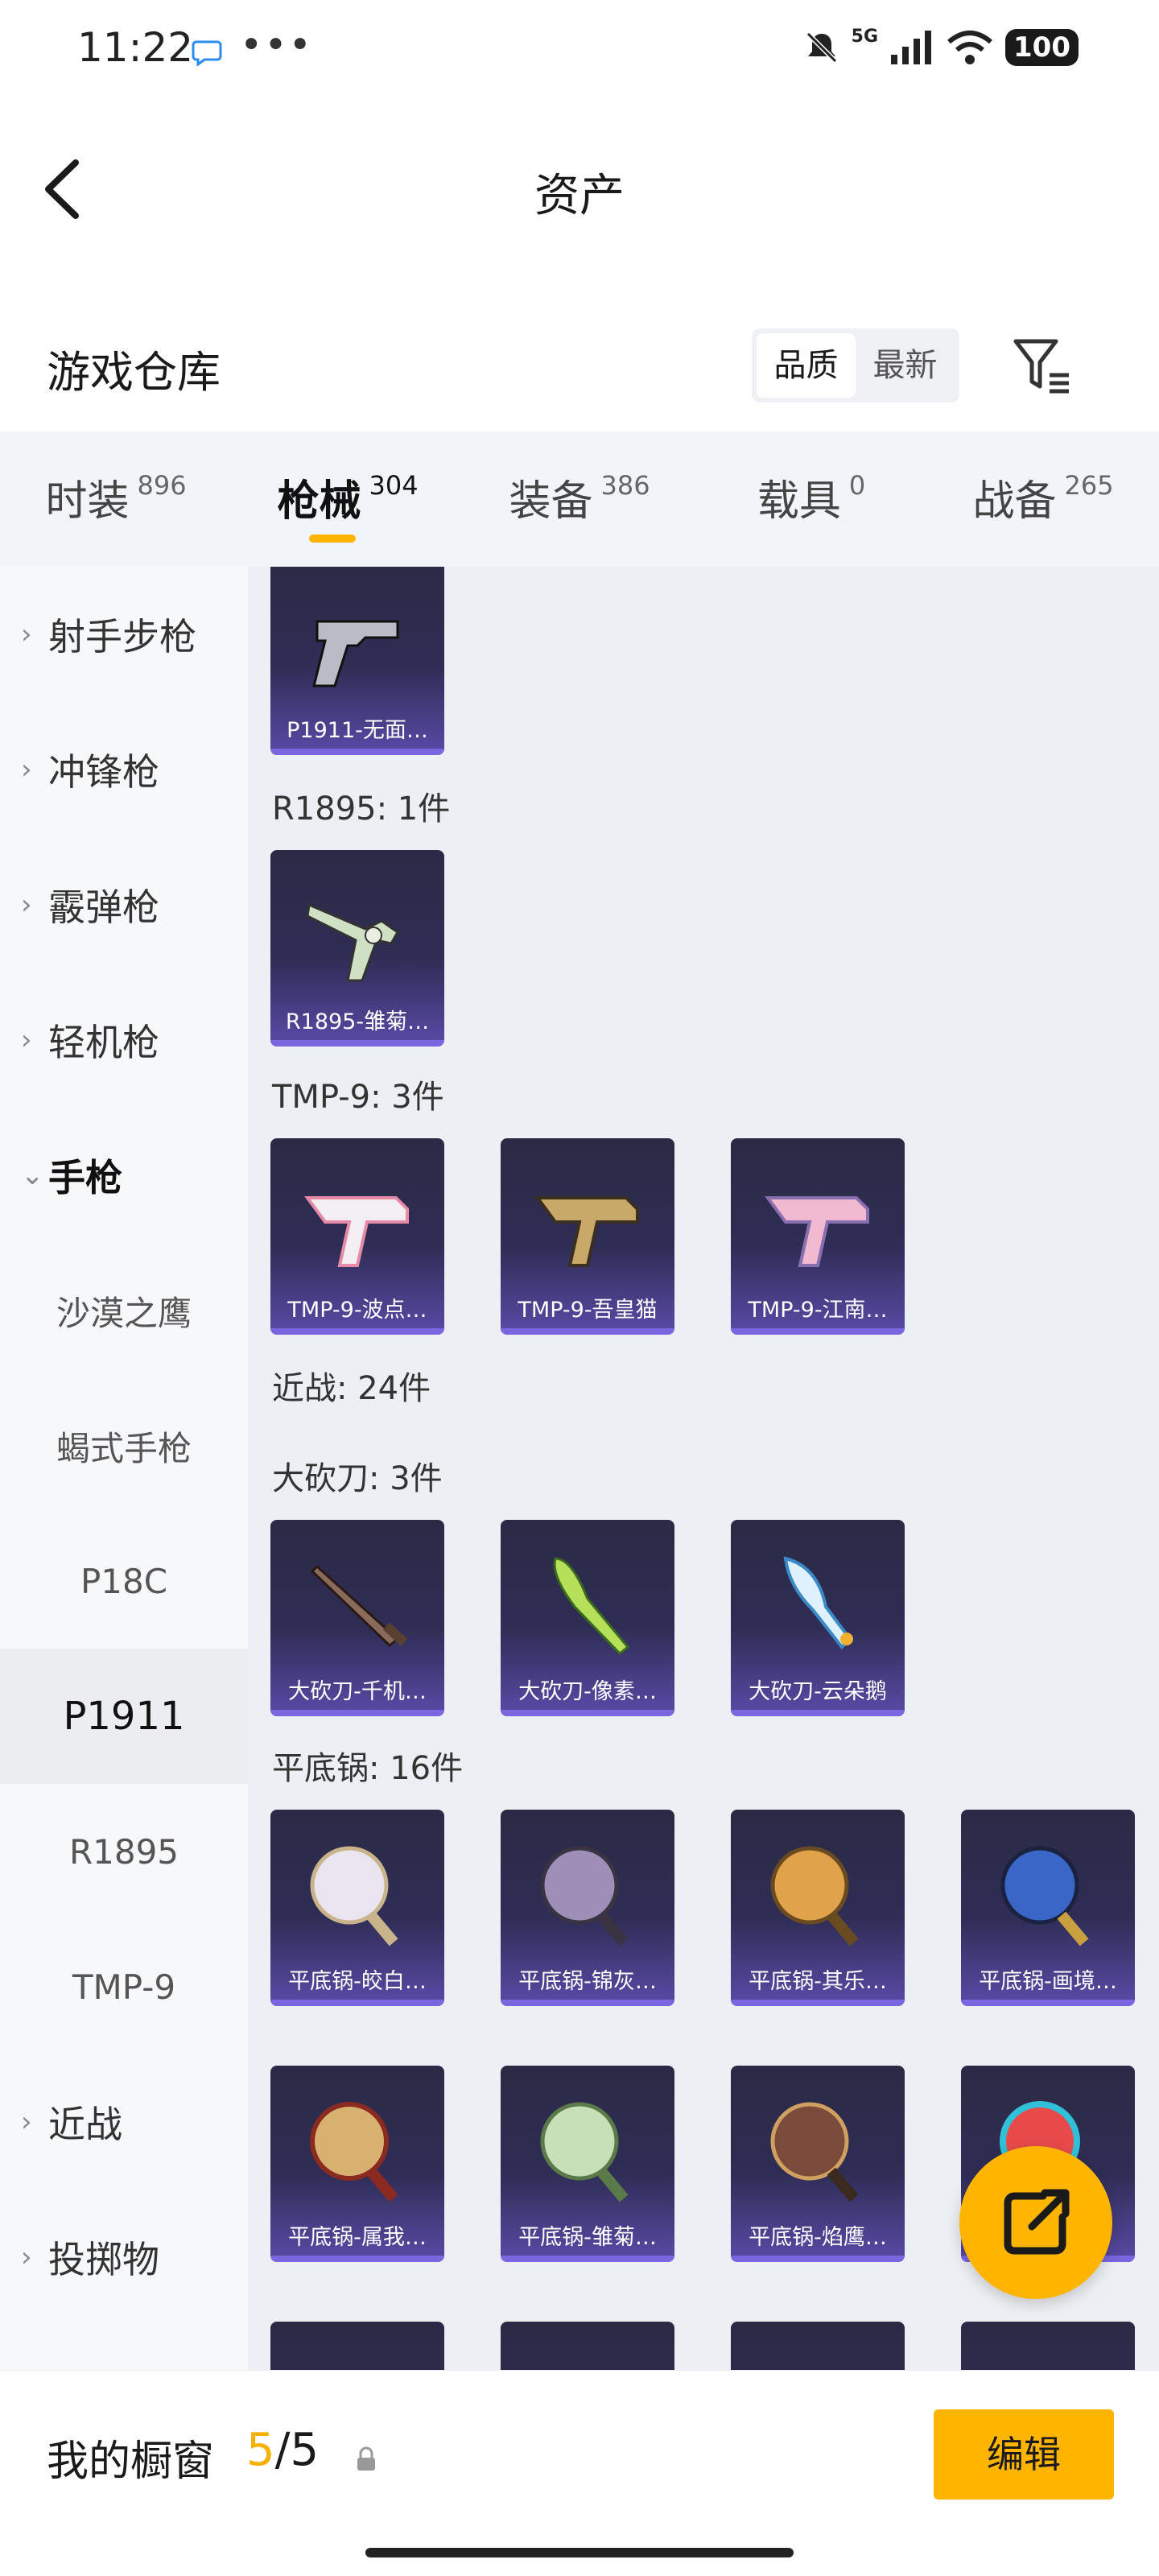 This screenshot has width=1159, height=2576. I want to click on category-tabs: 时装 896 枪械 304 装备 386 载具 0 战备 265, so click(579, 499).